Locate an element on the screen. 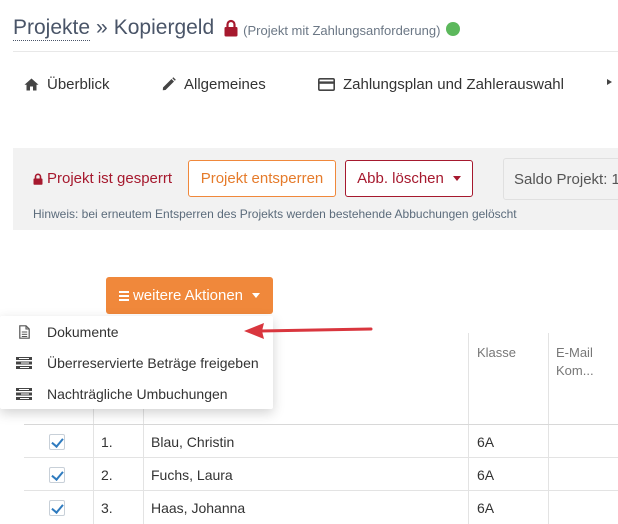 Image resolution: width=618 pixels, height=524 pixels. participant-name: Fuchs, Laura is located at coordinates (192, 475).